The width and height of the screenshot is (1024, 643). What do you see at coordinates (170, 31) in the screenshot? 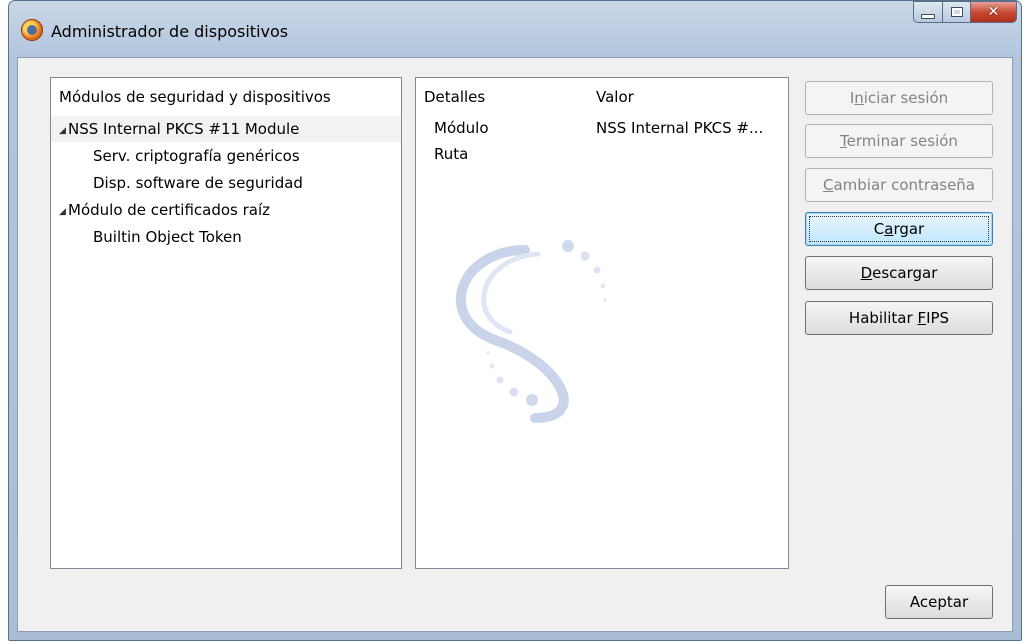
I see `window-title: Administrador de dispositivos` at bounding box center [170, 31].